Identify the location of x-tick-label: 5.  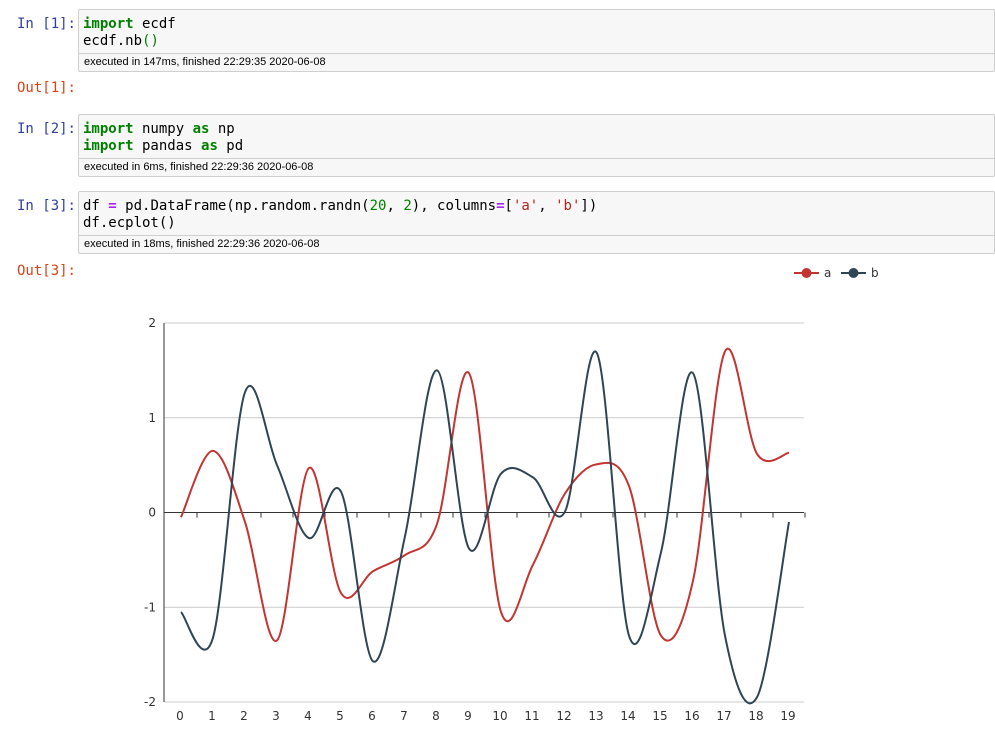
(340, 716).